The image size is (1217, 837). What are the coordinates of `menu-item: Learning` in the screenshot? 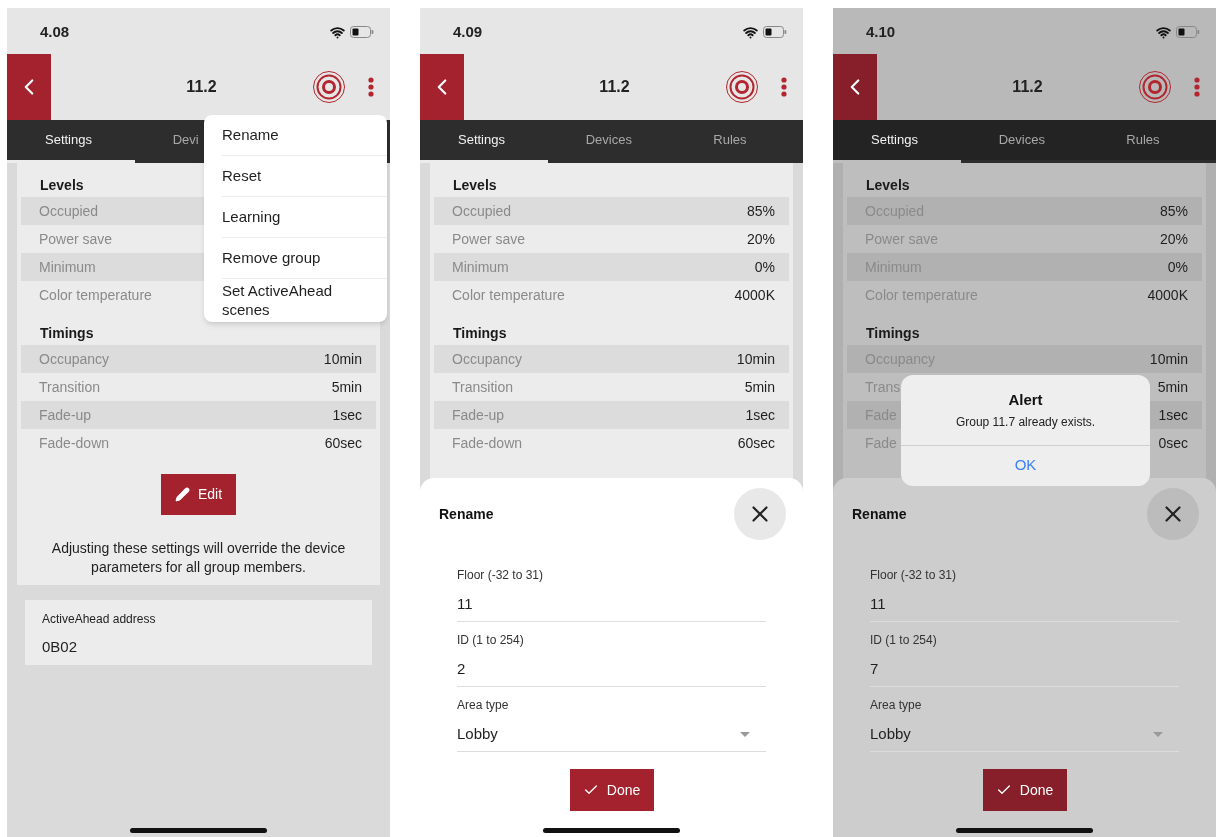 It's located at (304, 217).